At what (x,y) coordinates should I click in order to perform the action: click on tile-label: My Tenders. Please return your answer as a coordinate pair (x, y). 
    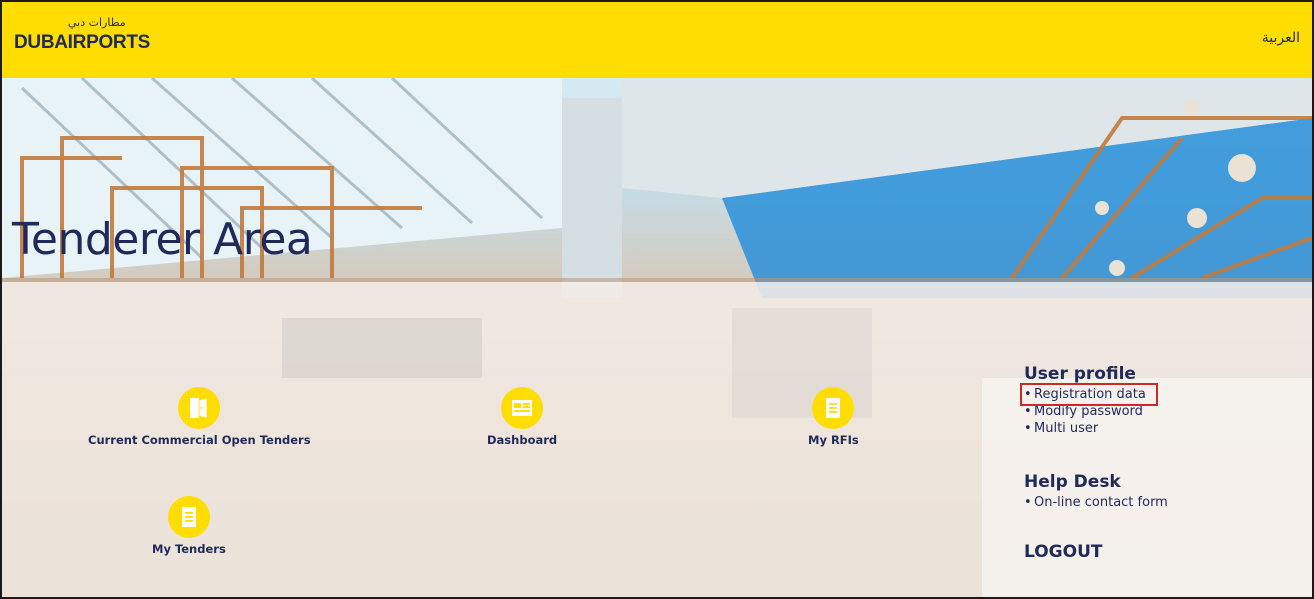
    Looking at the image, I should click on (189, 549).